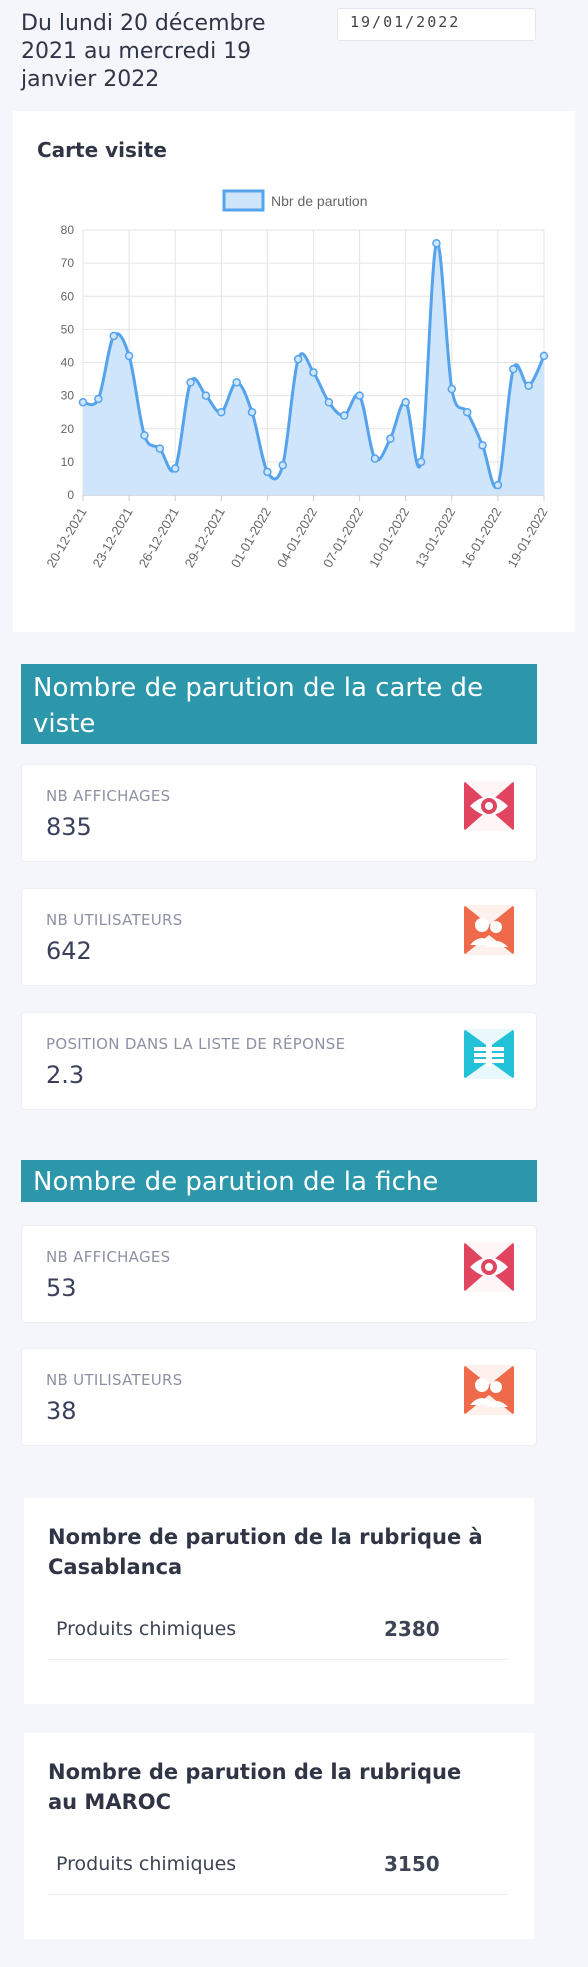 Image resolution: width=588 pixels, height=1967 pixels. Describe the element at coordinates (278, 1632) in the screenshot. I see `table-row: Produits chimiques 2380` at that location.